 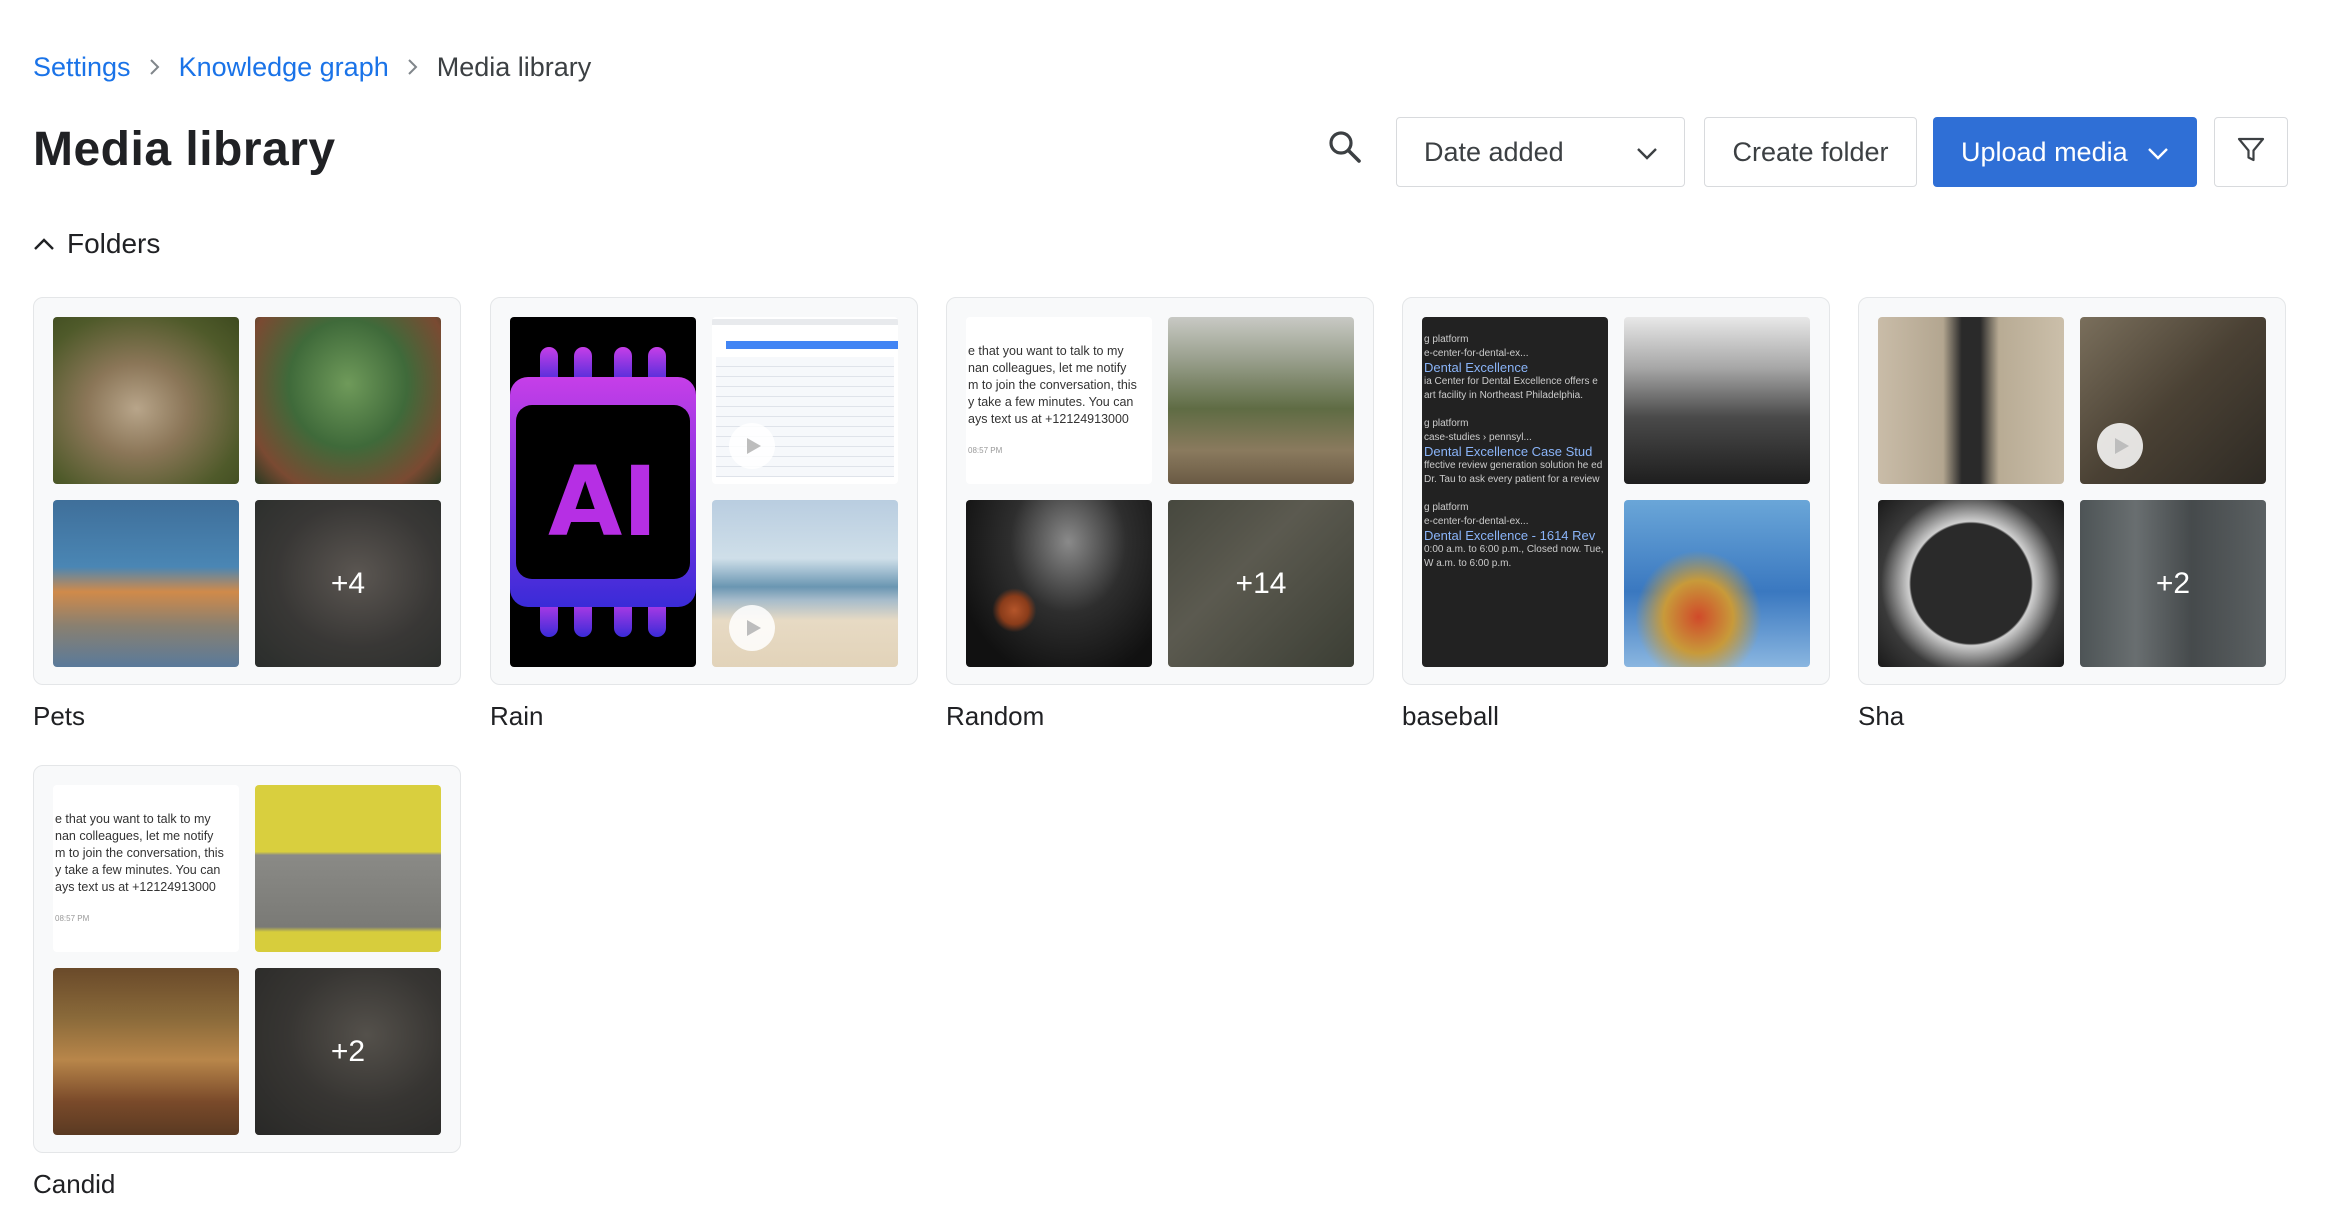 I want to click on upload-media-button: Upload media, so click(x=2065, y=152).